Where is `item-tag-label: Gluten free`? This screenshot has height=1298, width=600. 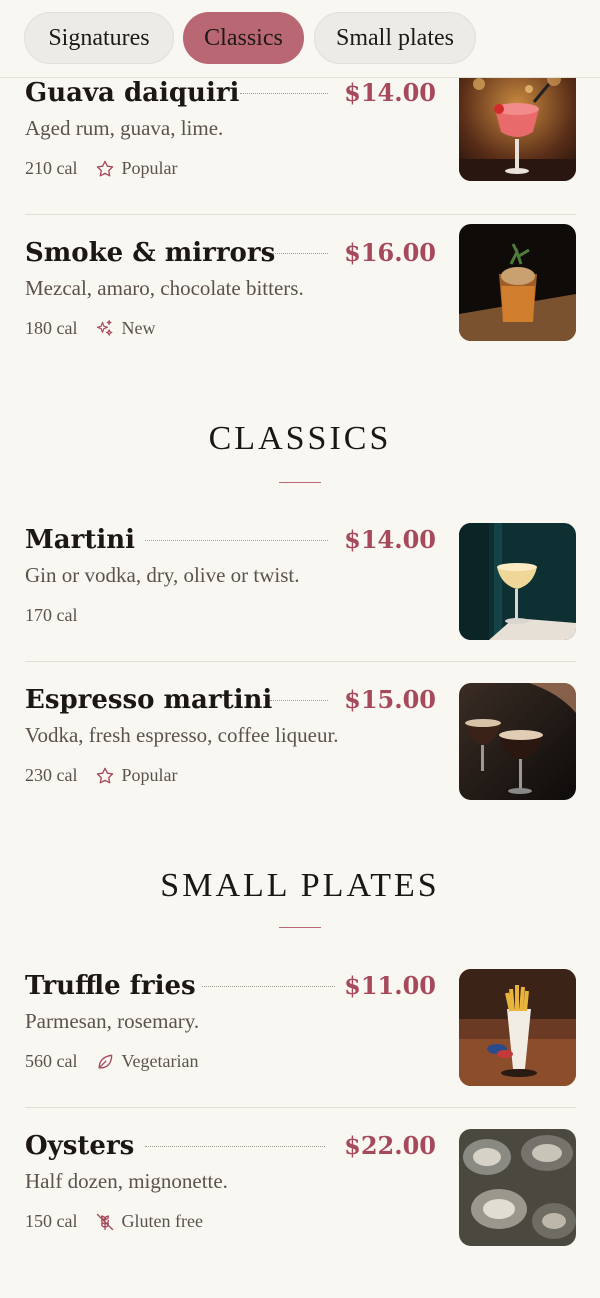 item-tag-label: Gluten free is located at coordinates (162, 1221).